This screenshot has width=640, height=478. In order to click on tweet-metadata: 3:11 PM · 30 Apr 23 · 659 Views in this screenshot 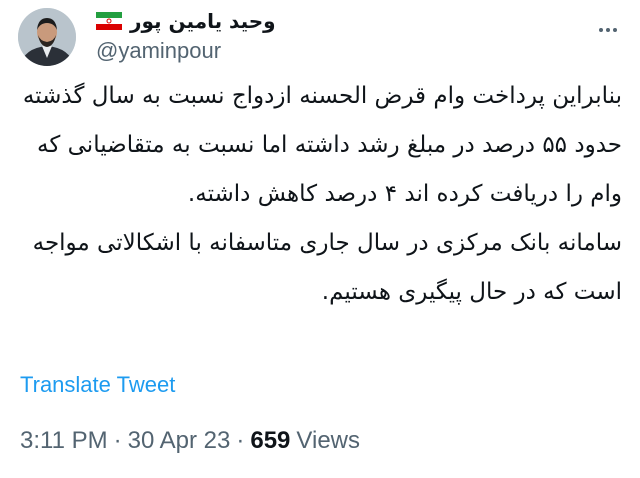, I will do `click(190, 441)`.